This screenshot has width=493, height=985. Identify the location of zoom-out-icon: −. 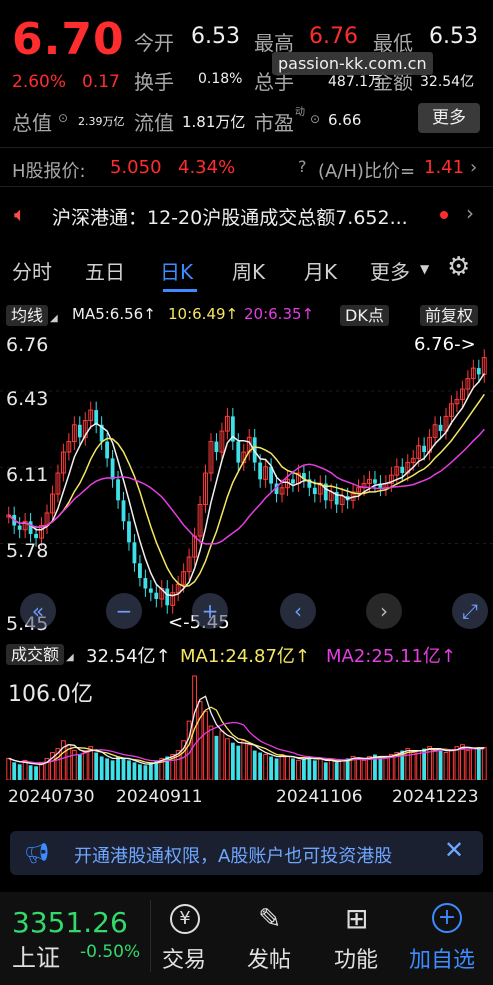
(124, 611).